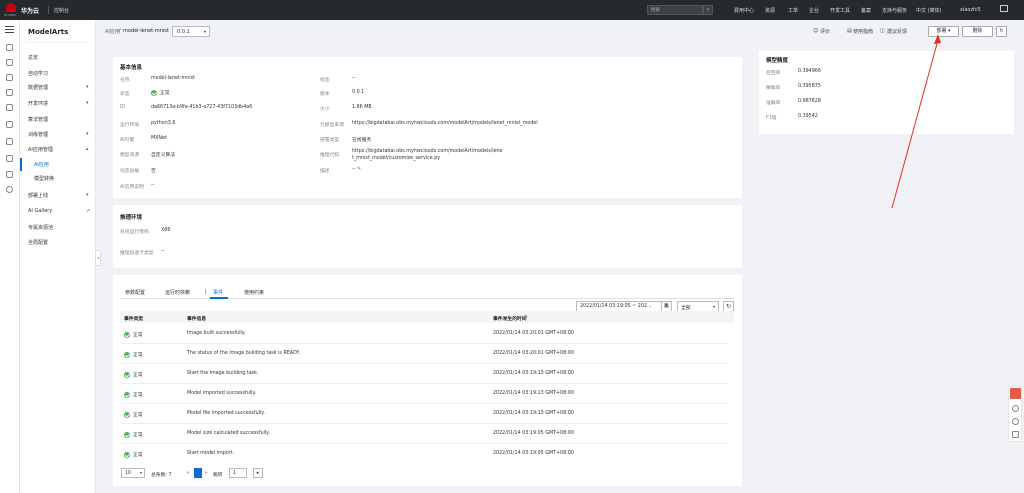 The height and width of the screenshot is (493, 1024). I want to click on nav-item-ai-gallery: AI Gallery, so click(40, 211).